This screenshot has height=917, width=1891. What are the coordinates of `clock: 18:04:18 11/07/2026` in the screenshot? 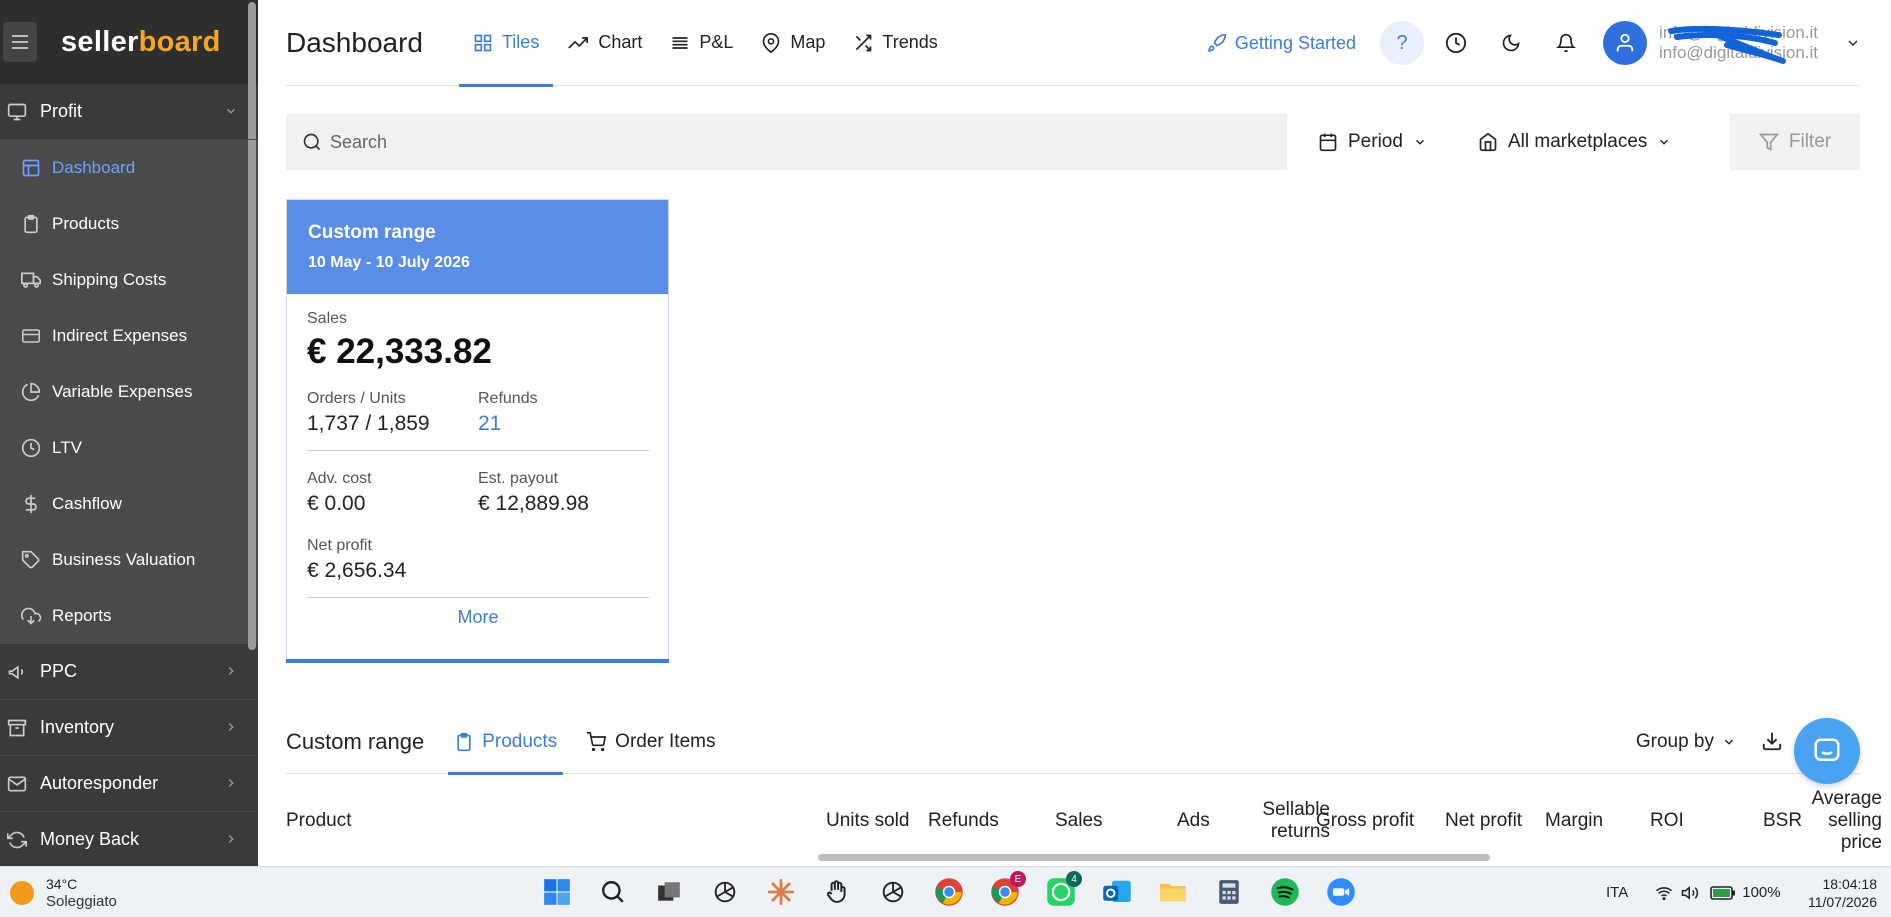 It's located at (1842, 893).